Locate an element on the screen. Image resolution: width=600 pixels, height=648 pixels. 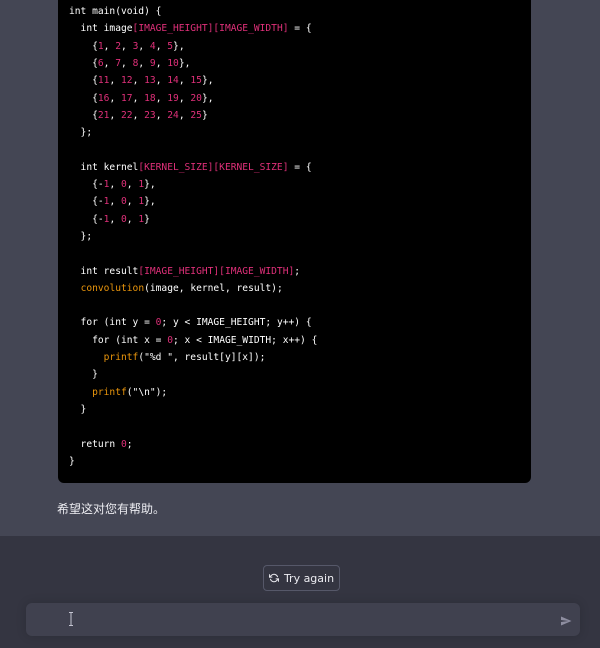
code-token: convolution is located at coordinates (112, 288).